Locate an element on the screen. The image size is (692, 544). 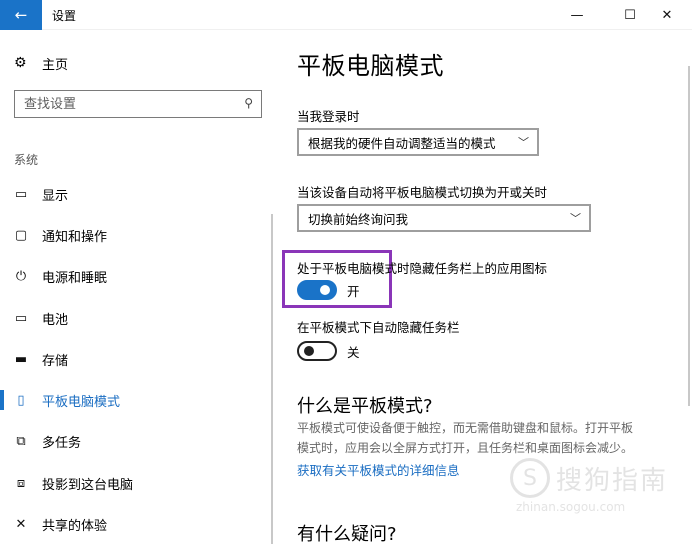
questions-heading: 有什么疑问? is located at coordinates (347, 534).